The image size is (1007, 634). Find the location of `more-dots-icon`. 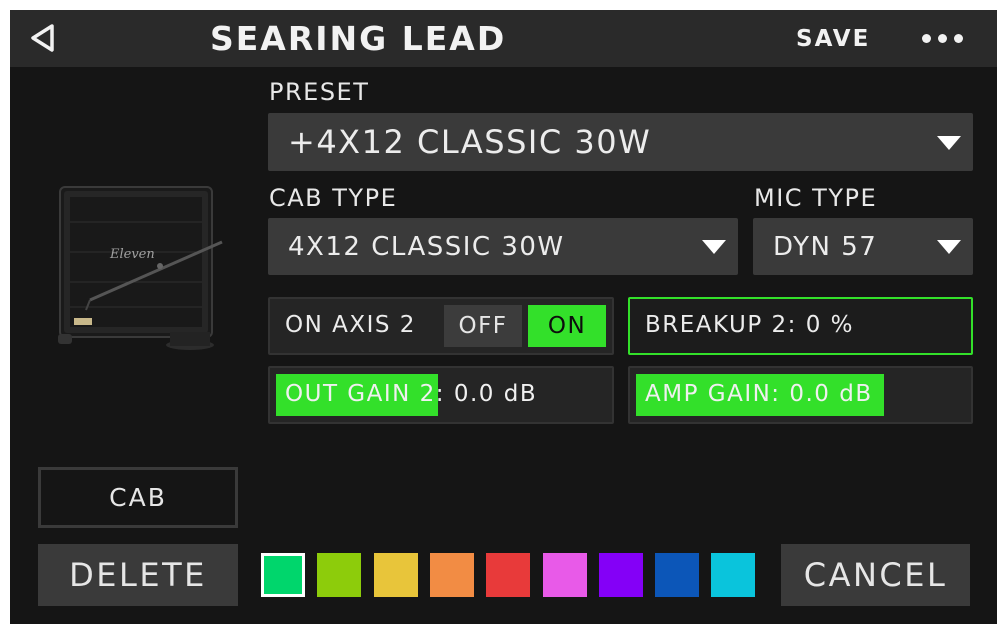

more-dots-icon is located at coordinates (942, 39).